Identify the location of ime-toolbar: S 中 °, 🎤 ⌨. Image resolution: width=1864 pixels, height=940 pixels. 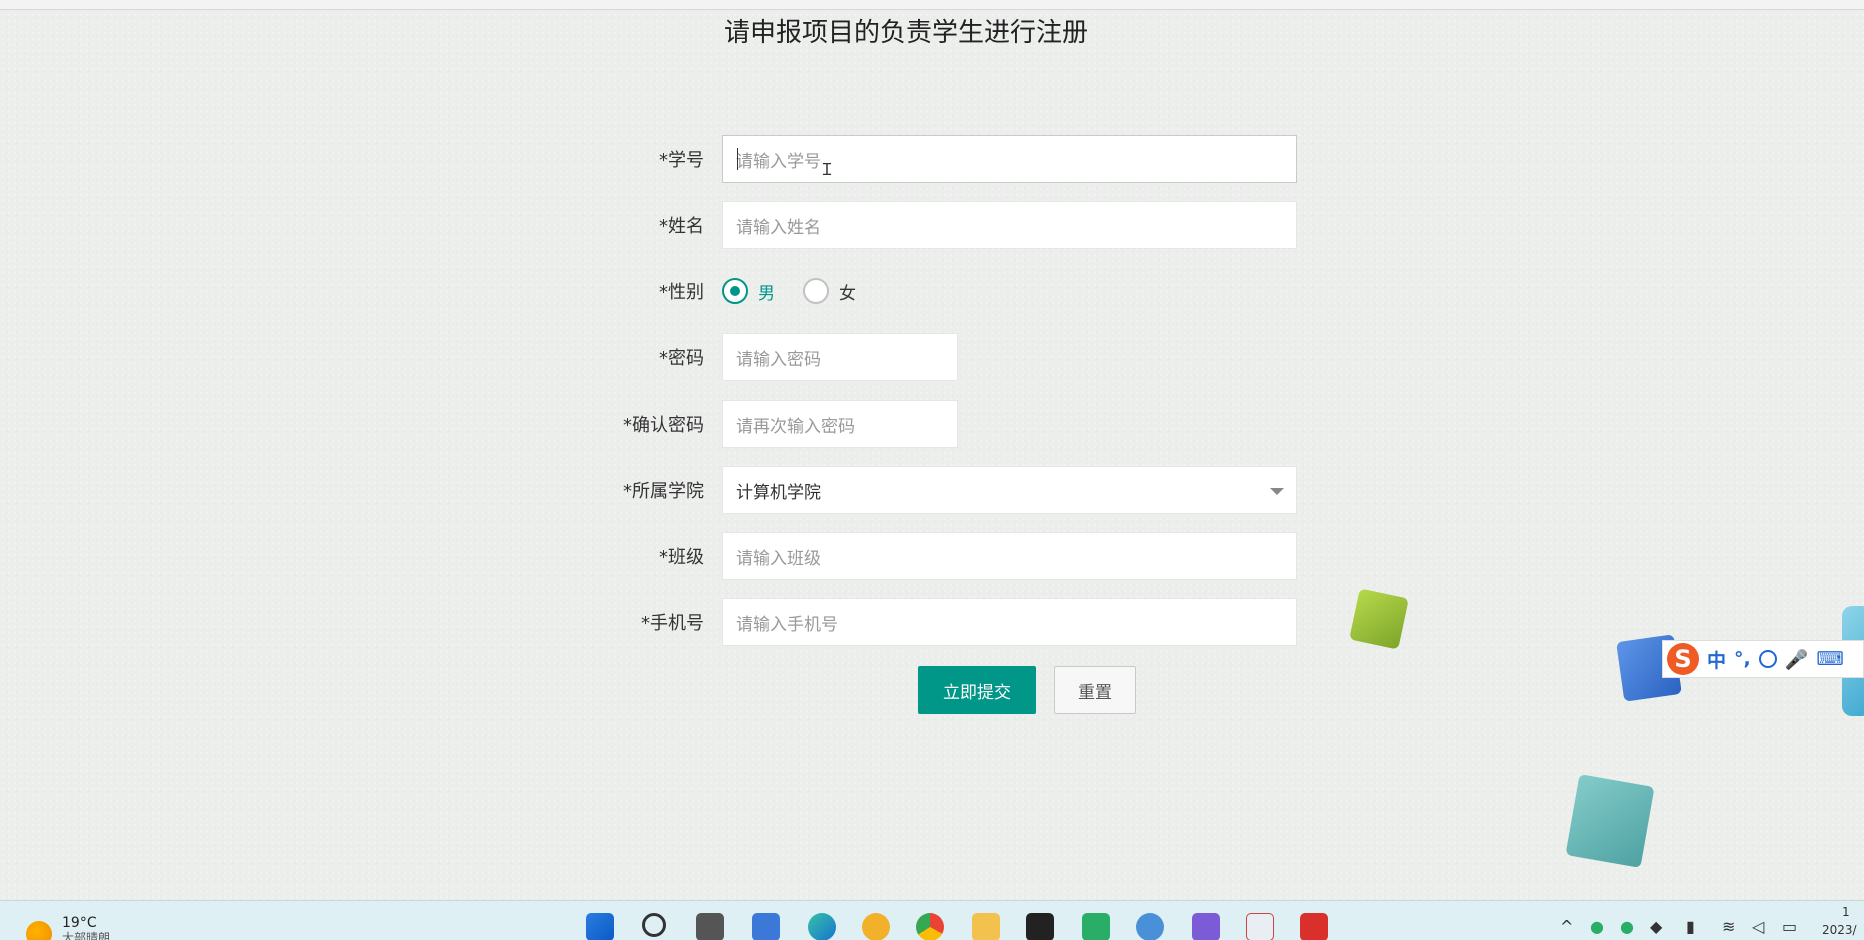
(1763, 659).